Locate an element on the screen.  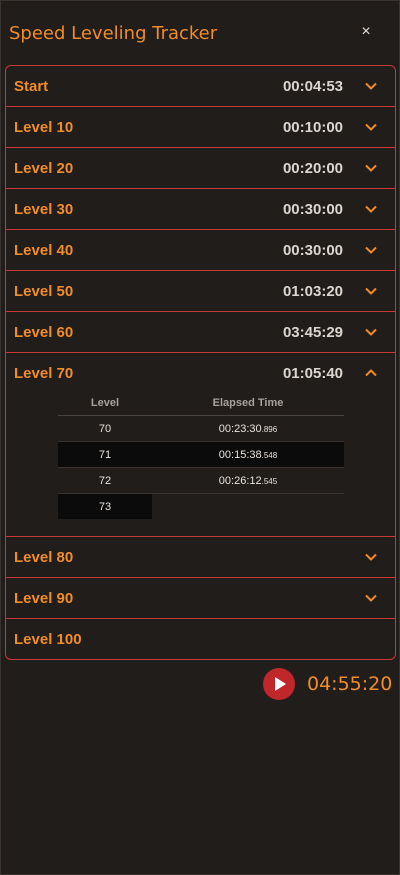
row-label: Level 90 is located at coordinates (44, 598).